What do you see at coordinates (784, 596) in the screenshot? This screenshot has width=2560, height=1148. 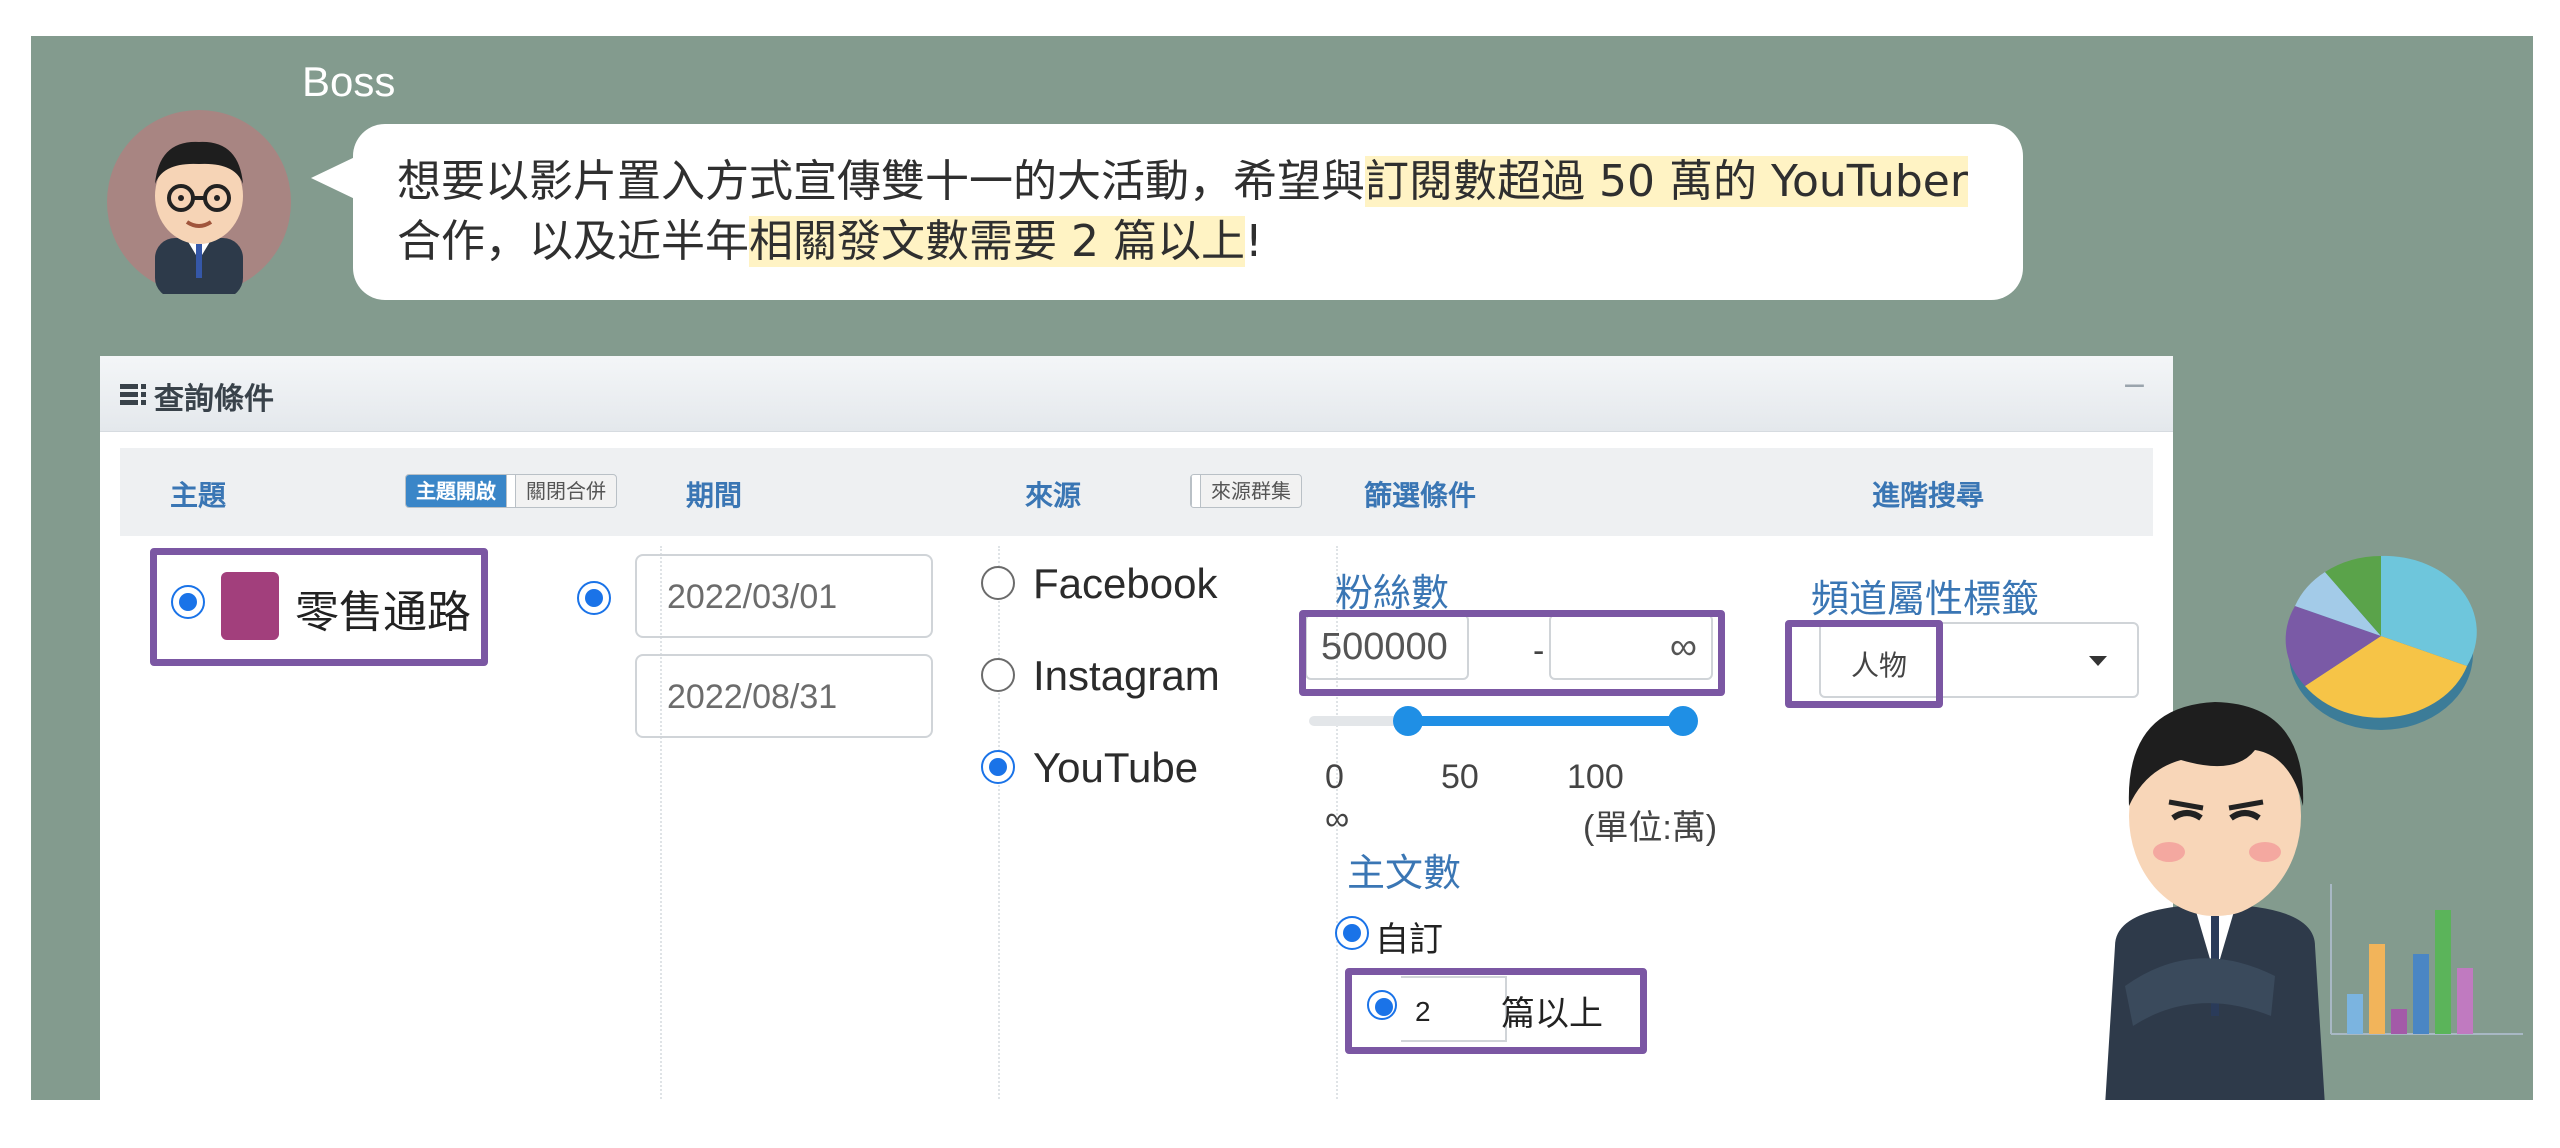 I see `start-date-input: 2022/03/01` at bounding box center [784, 596].